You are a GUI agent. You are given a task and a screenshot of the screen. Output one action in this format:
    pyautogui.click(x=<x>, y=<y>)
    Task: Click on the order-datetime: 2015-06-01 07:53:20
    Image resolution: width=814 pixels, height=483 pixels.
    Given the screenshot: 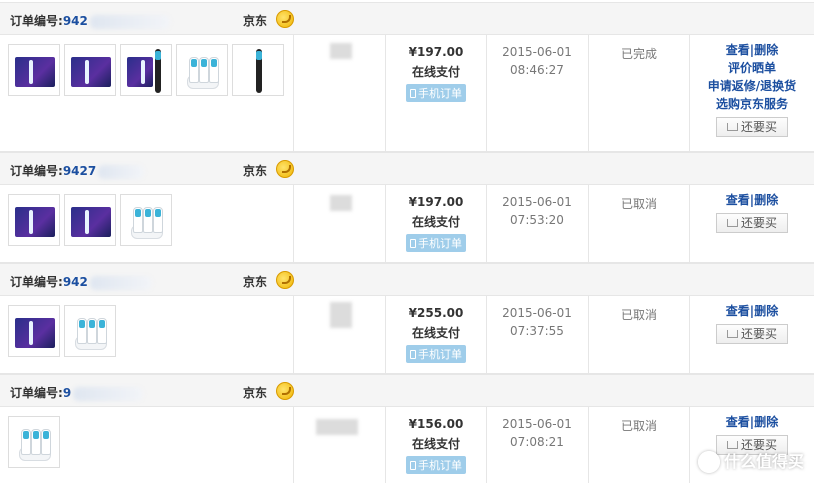 What is the action you would take?
    pyautogui.click(x=537, y=206)
    